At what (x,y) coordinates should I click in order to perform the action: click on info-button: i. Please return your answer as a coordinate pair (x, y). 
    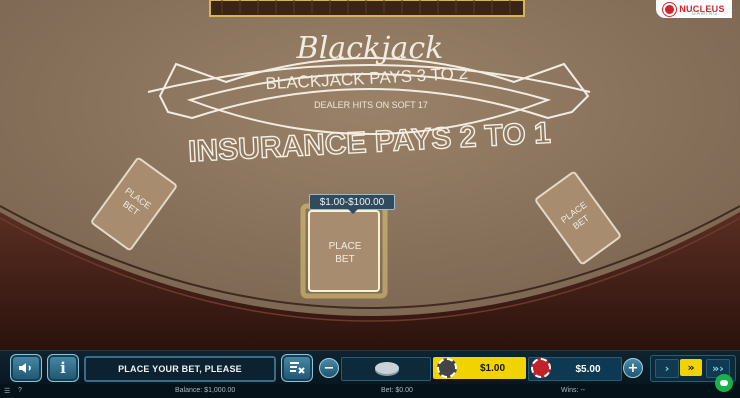
    Looking at the image, I should click on (63, 368).